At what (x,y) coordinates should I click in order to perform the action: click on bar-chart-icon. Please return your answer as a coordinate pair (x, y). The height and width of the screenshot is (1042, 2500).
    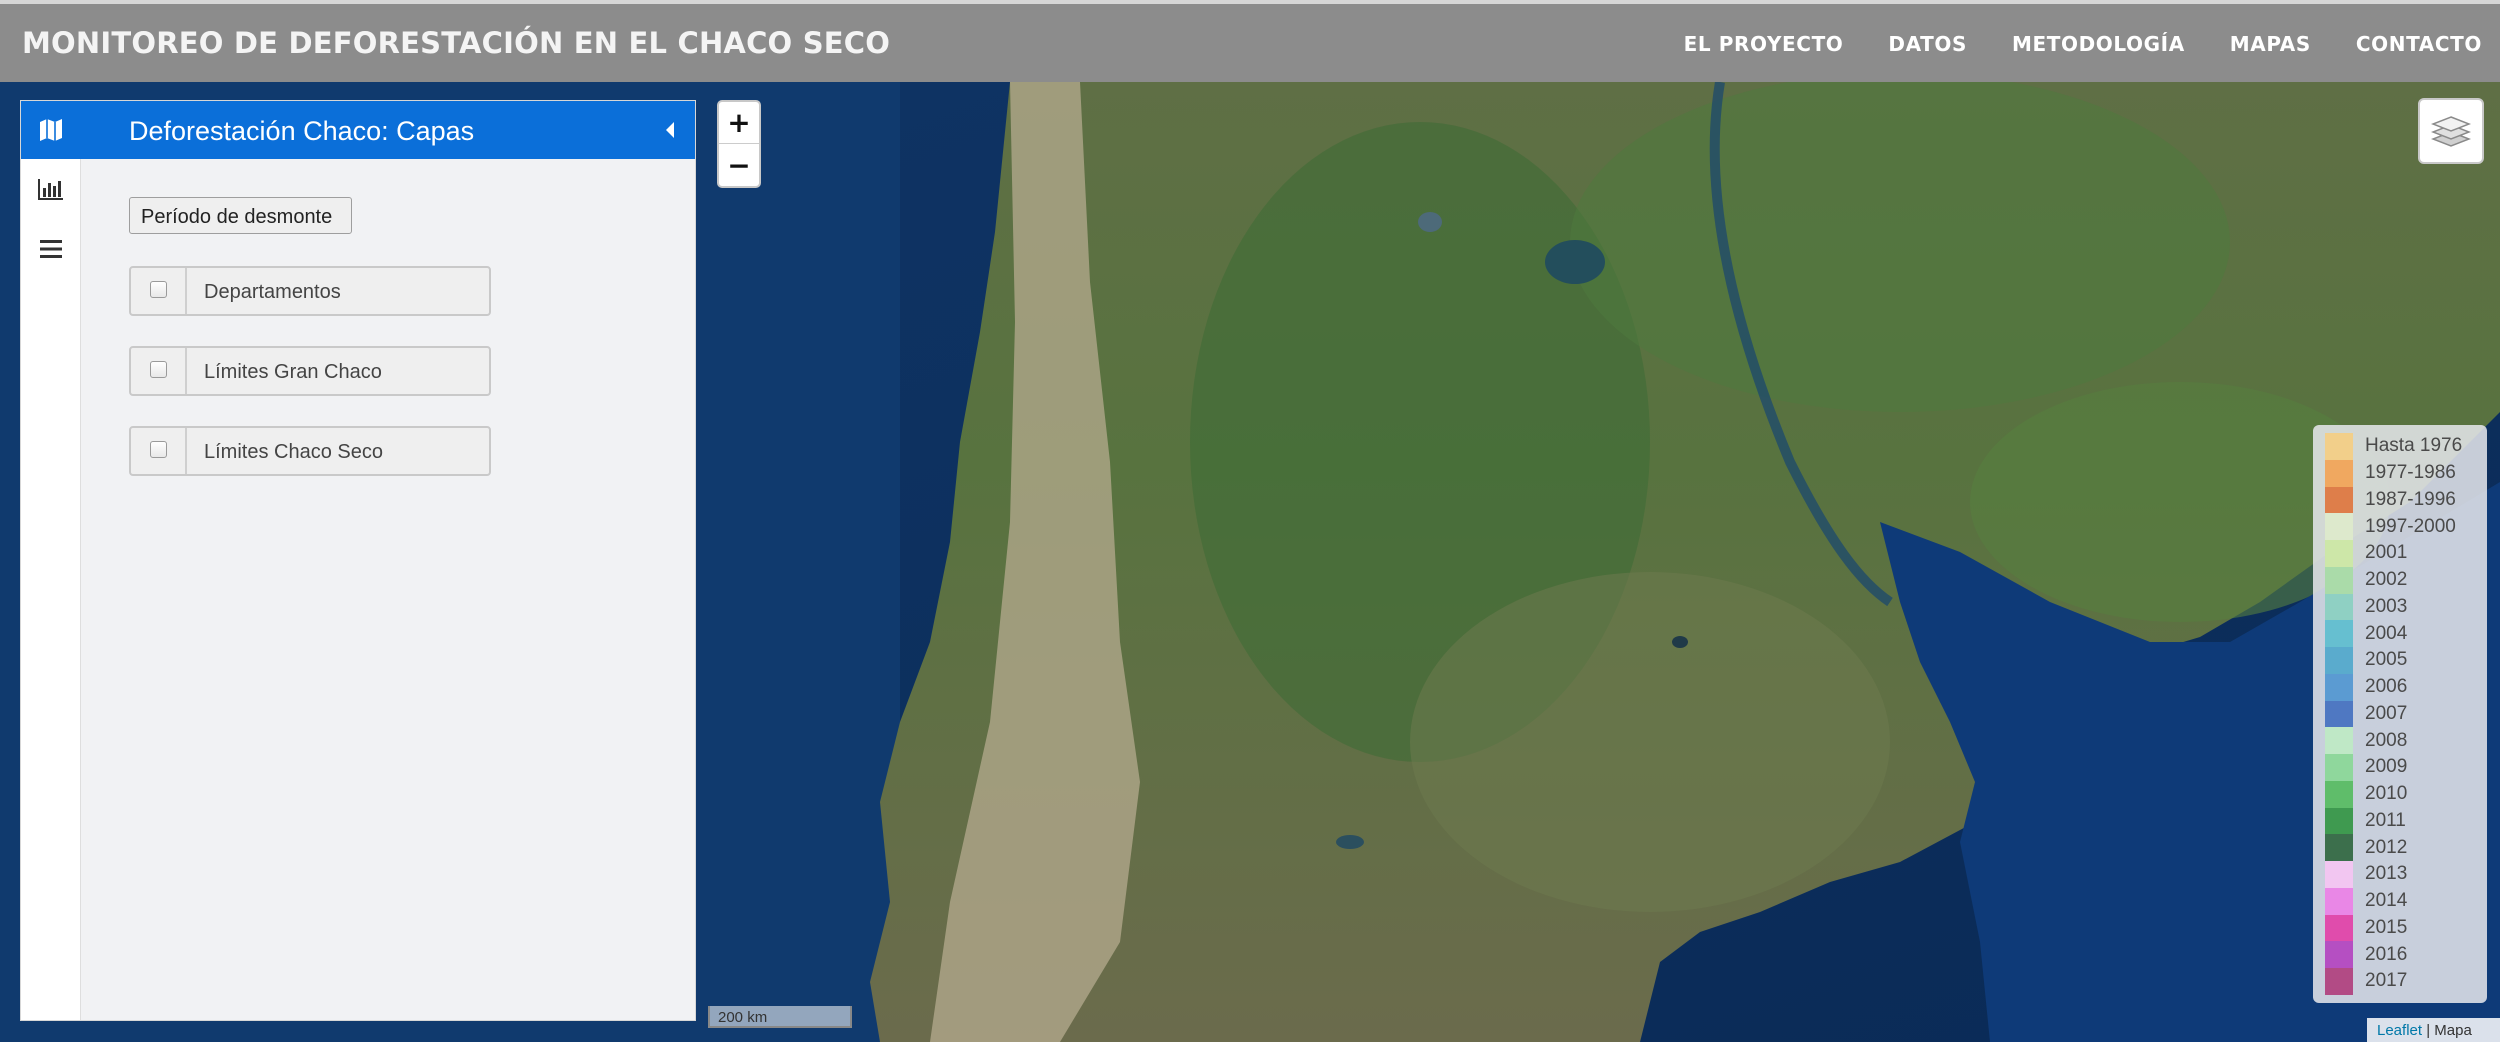
    Looking at the image, I should click on (50, 189).